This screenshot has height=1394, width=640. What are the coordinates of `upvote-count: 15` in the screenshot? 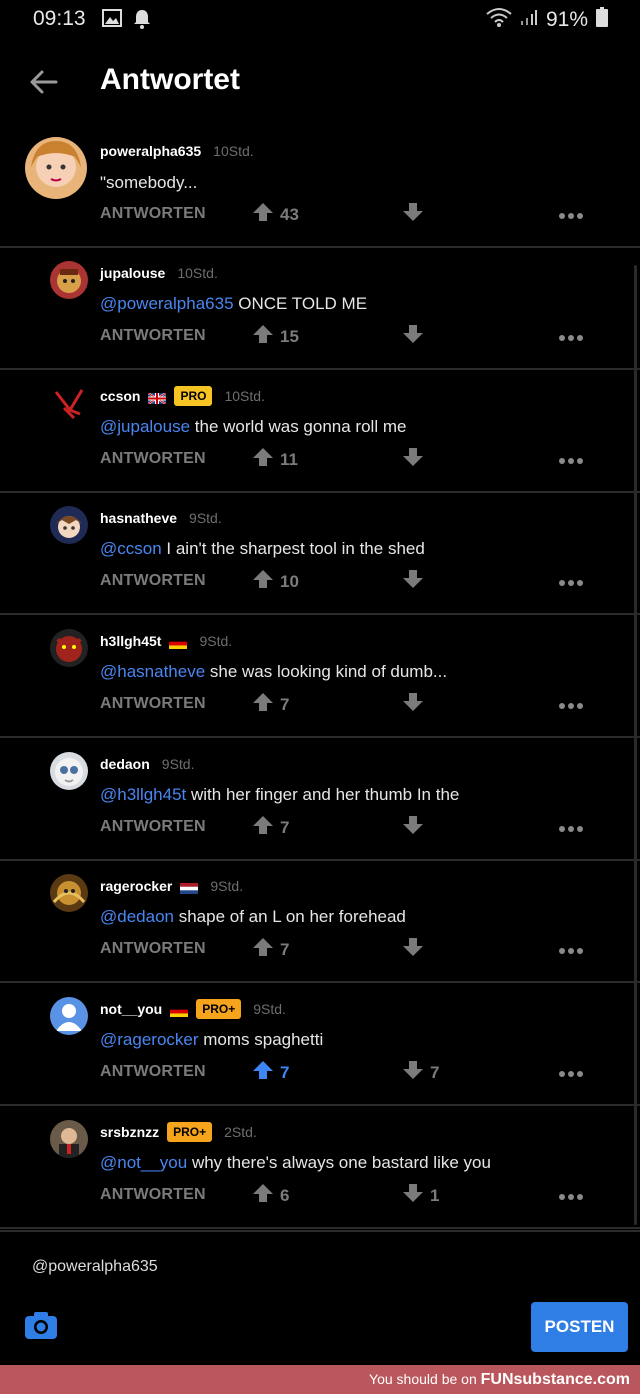 It's located at (289, 336).